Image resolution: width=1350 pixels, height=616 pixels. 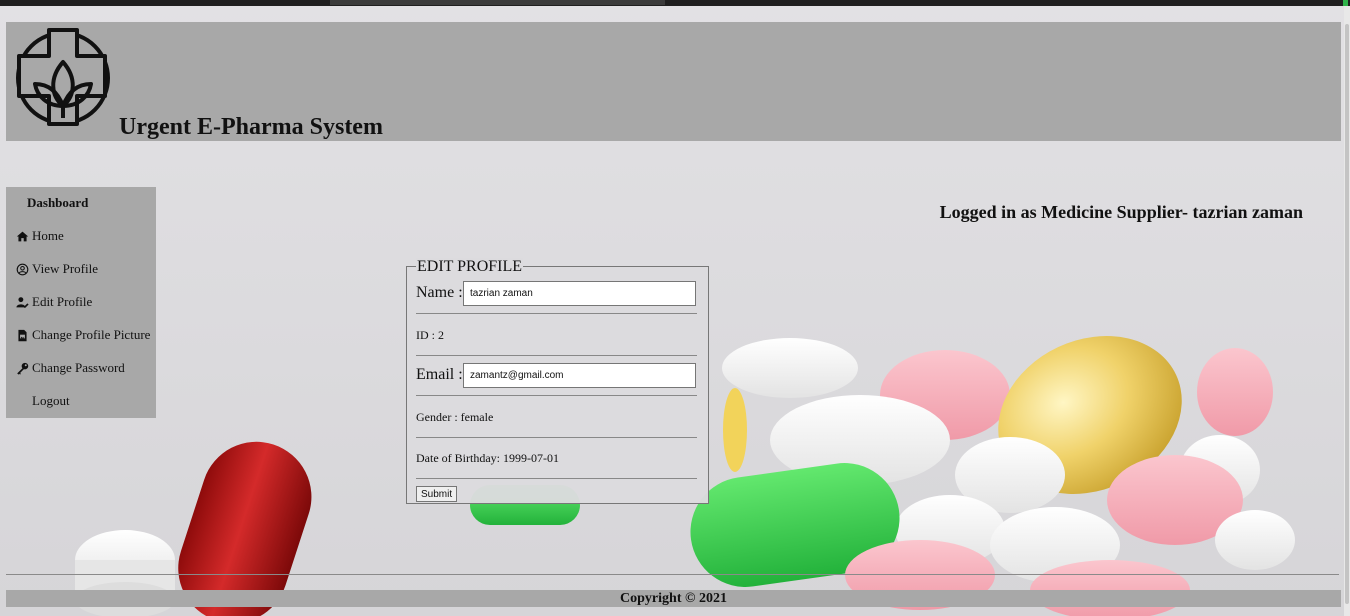 I want to click on edit-profile-legend: EDIT PROFILE, so click(x=470, y=267).